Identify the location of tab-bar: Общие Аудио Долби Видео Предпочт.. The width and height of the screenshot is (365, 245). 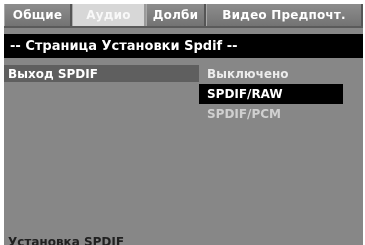
(183, 16).